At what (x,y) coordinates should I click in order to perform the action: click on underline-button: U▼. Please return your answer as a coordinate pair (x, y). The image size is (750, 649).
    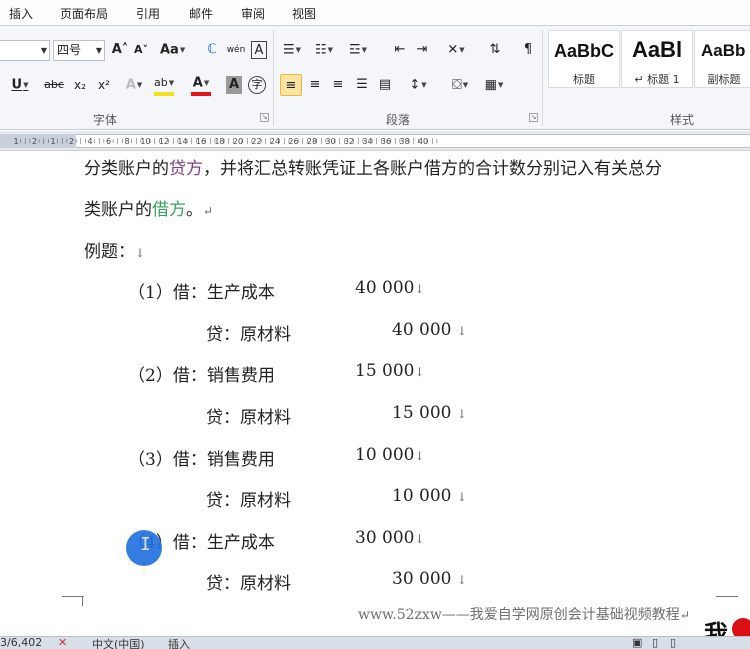
    Looking at the image, I should click on (20, 85).